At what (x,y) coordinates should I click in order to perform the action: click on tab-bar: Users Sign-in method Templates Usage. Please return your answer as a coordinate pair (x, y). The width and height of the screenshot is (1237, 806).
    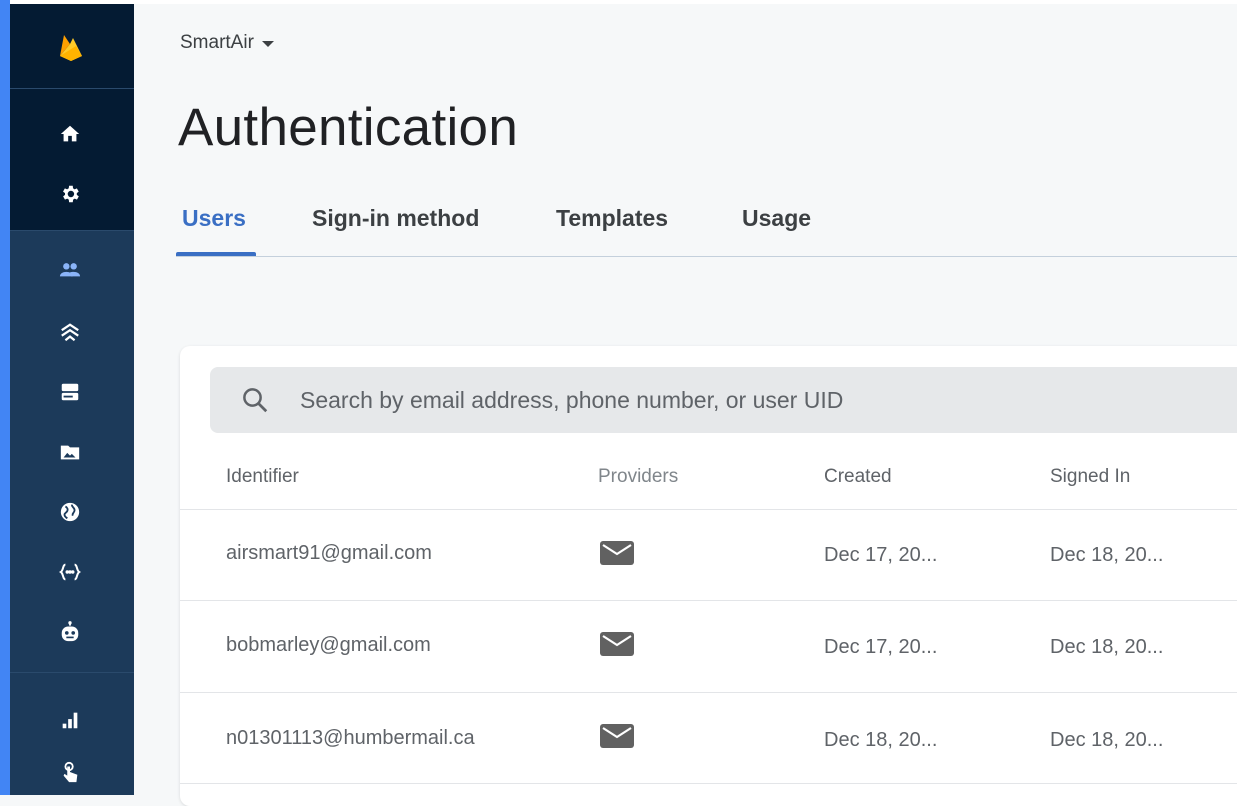
    Looking at the image, I should click on (708, 231).